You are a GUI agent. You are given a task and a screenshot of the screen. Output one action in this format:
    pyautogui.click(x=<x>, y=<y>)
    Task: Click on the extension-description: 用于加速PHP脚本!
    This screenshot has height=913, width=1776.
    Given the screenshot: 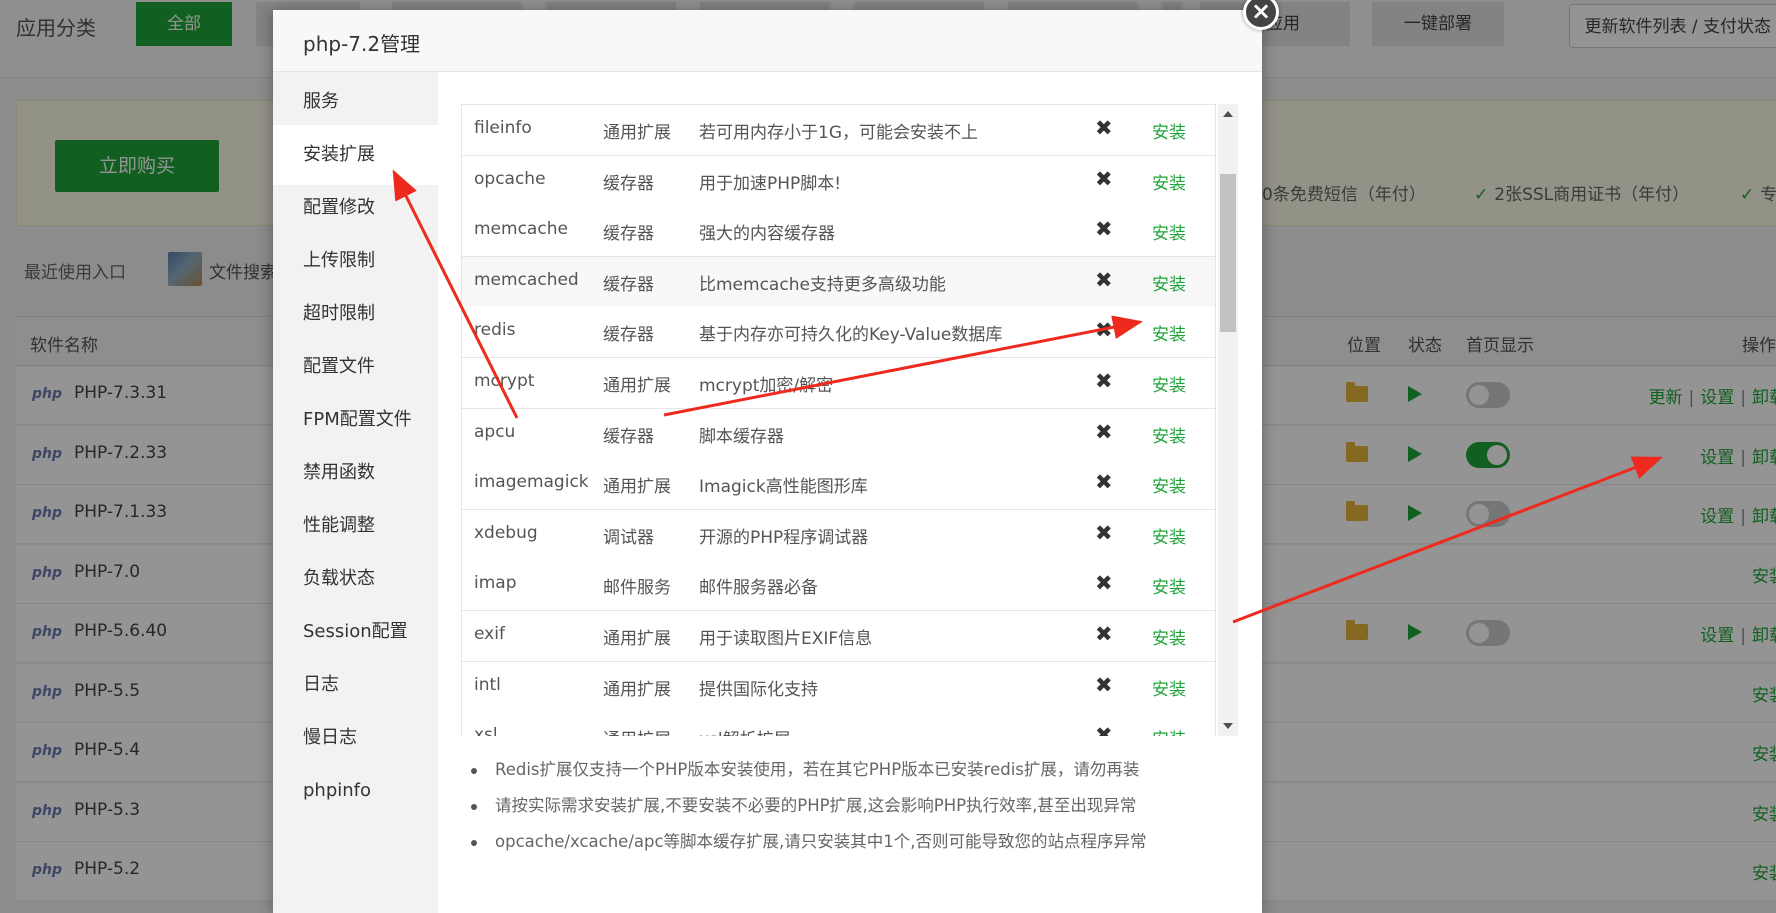 What is the action you would take?
    pyautogui.click(x=770, y=183)
    